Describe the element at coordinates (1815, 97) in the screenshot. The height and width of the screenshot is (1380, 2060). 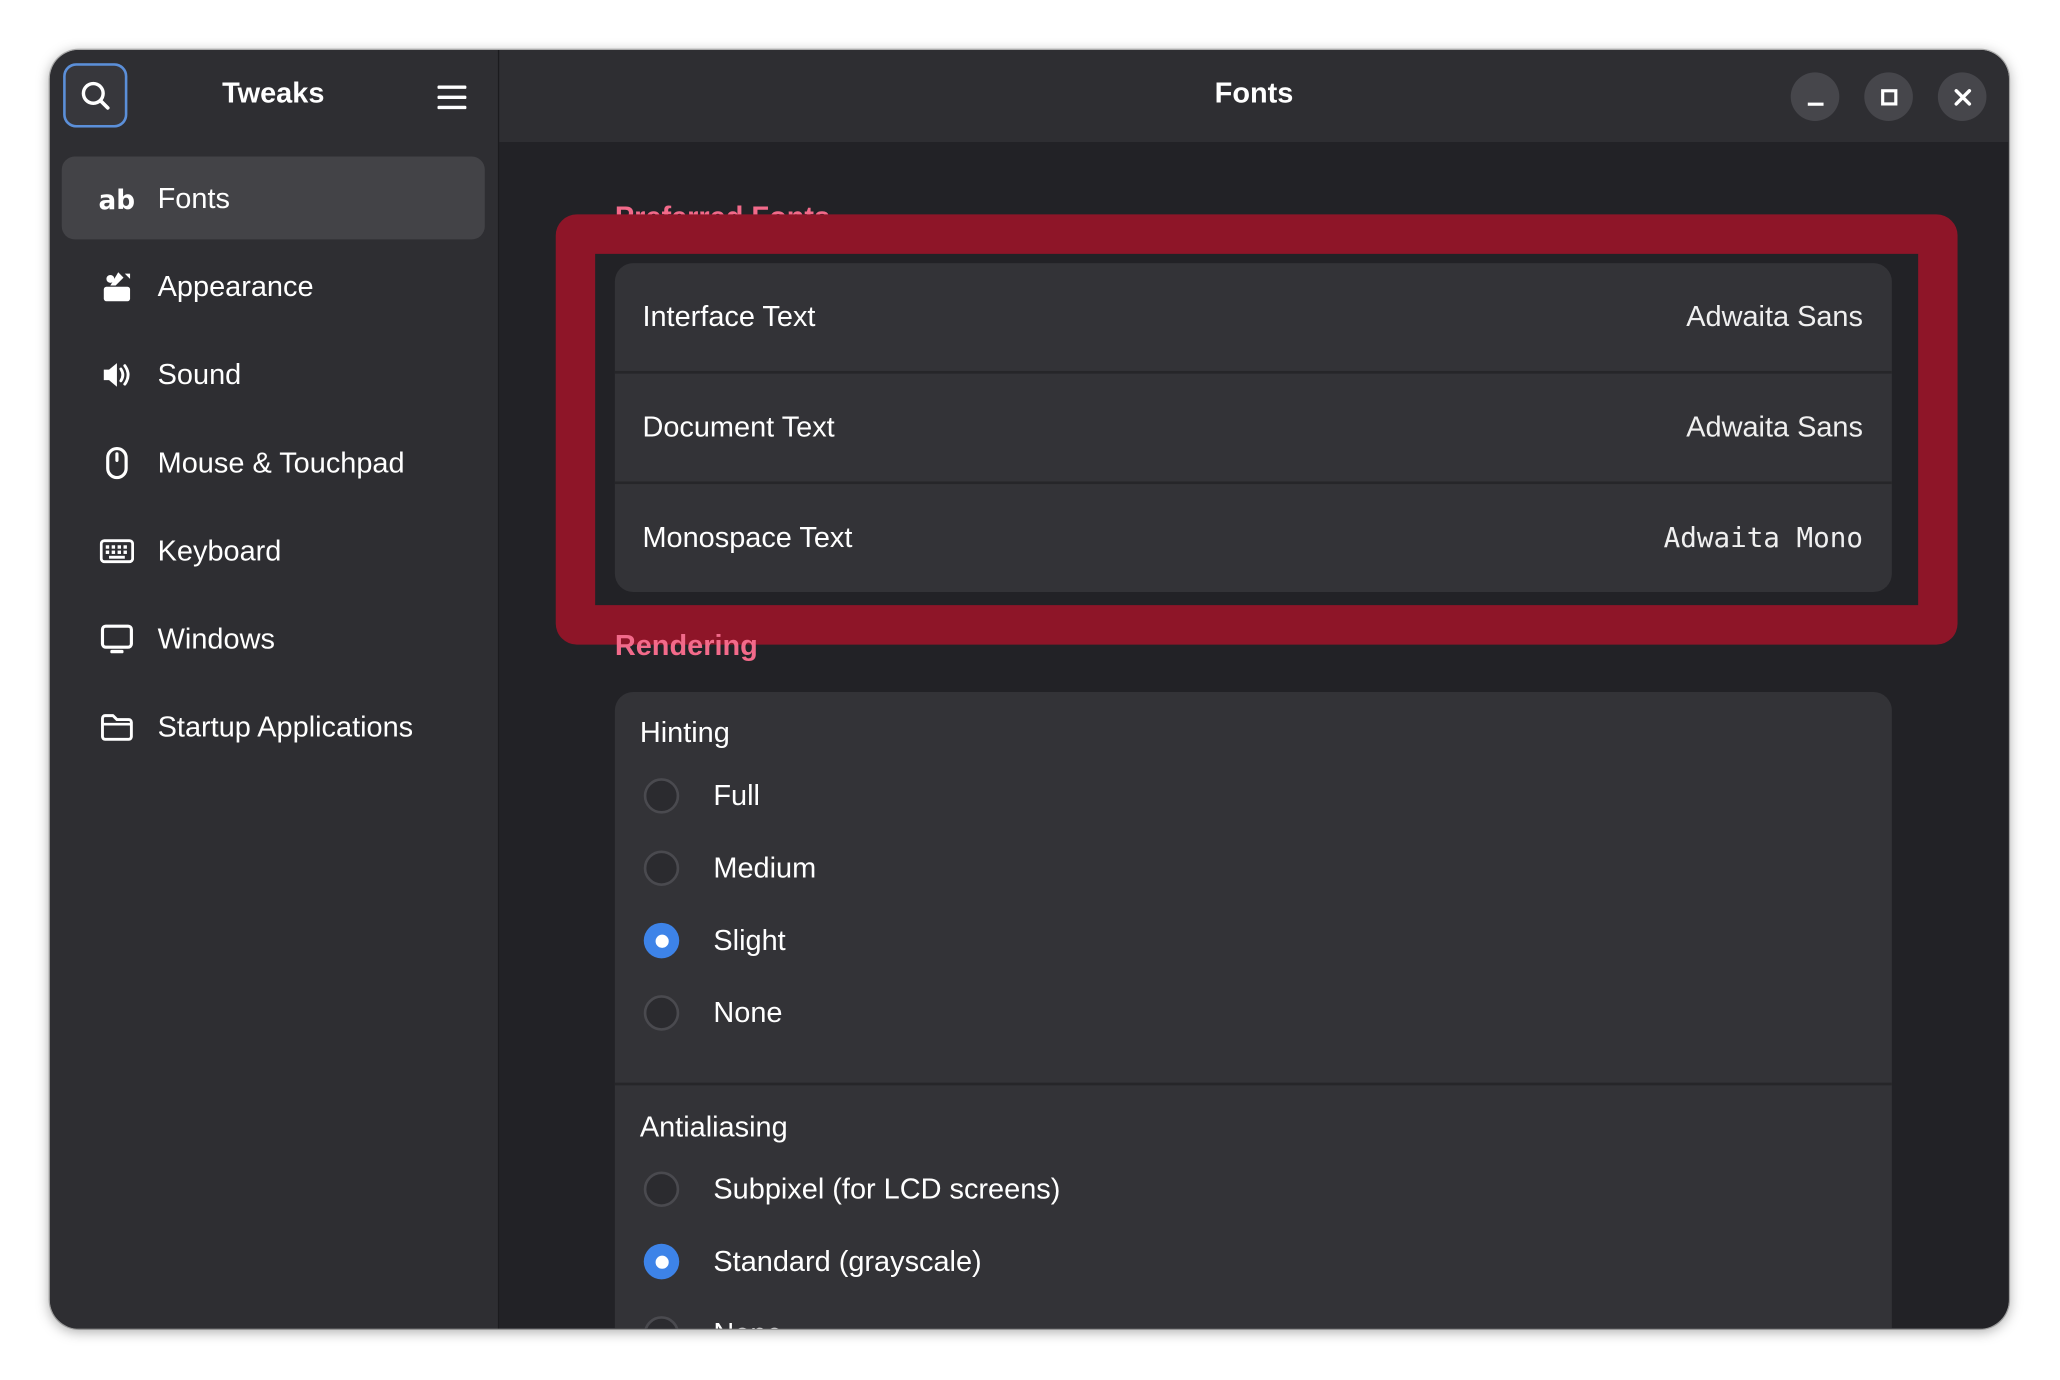
I see `minimize-button` at that location.